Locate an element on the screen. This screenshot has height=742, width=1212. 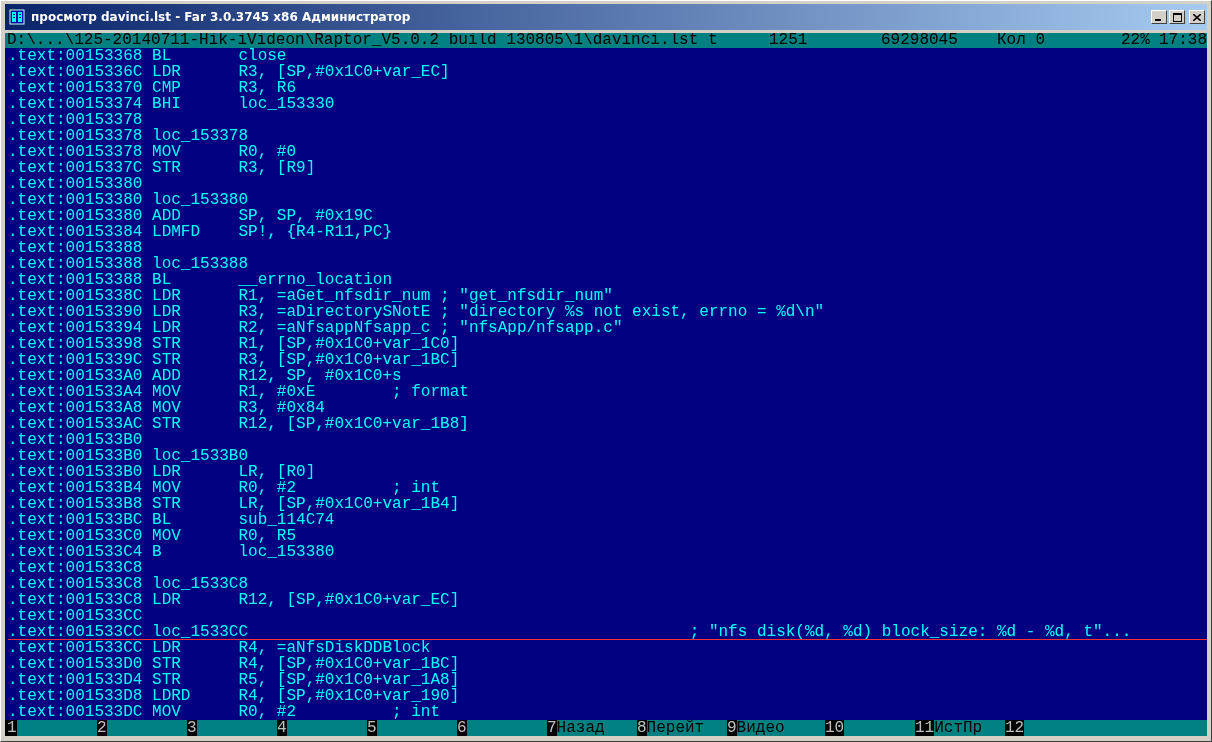
code-line: .text:001533B0 loc_1533B0 is located at coordinates (128, 456).